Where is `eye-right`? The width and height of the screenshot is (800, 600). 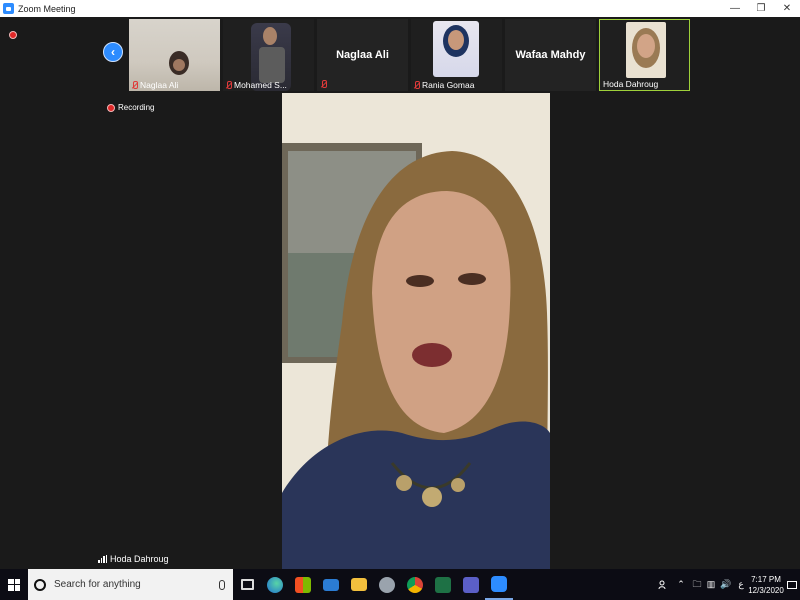 eye-right is located at coordinates (472, 279).